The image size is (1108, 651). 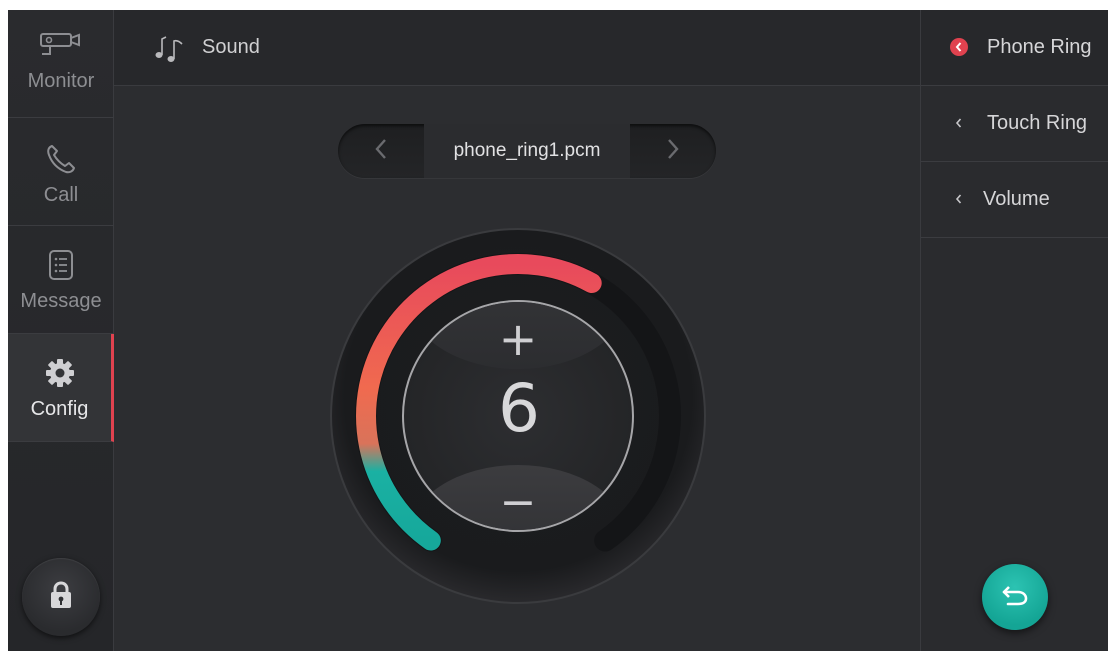 I want to click on file-selector: phone_ring1.pcm, so click(x=527, y=151).